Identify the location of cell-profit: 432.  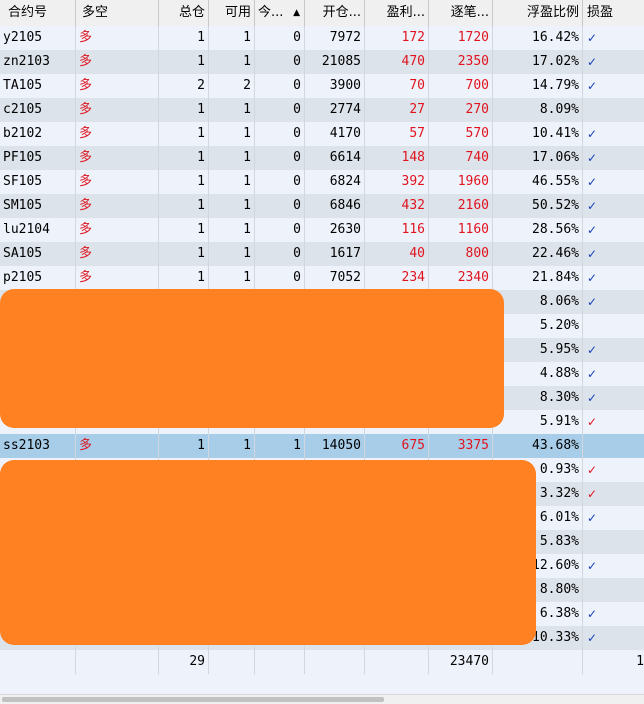
(397, 206).